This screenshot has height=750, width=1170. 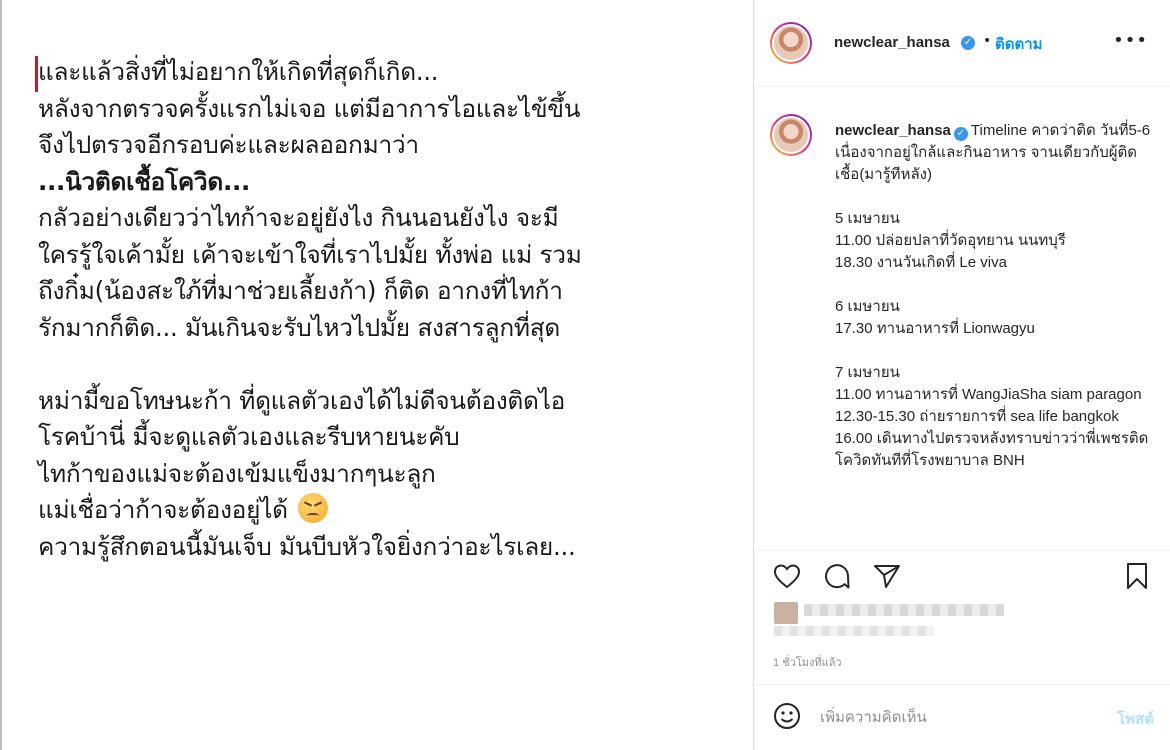 What do you see at coordinates (163, 509) in the screenshot?
I see `post-line-text: แม่เชื่อว่าก้าจะต้องอยู่ได้` at bounding box center [163, 509].